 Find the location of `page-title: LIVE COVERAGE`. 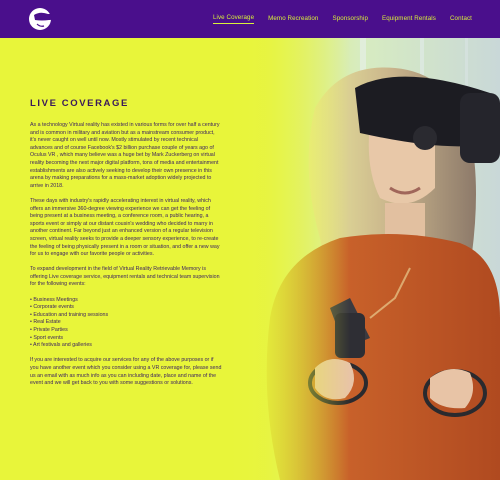

page-title: LIVE COVERAGE is located at coordinates (79, 103).